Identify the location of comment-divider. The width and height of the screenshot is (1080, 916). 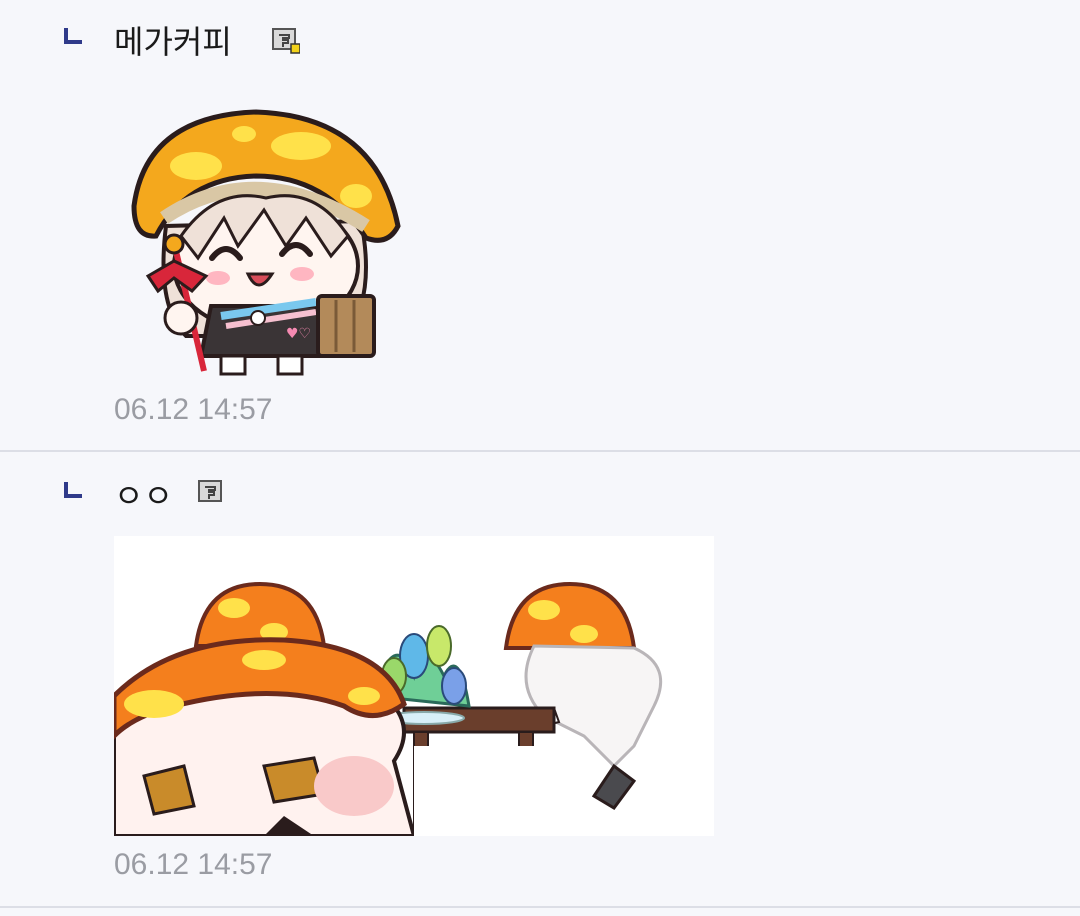
(540, 907).